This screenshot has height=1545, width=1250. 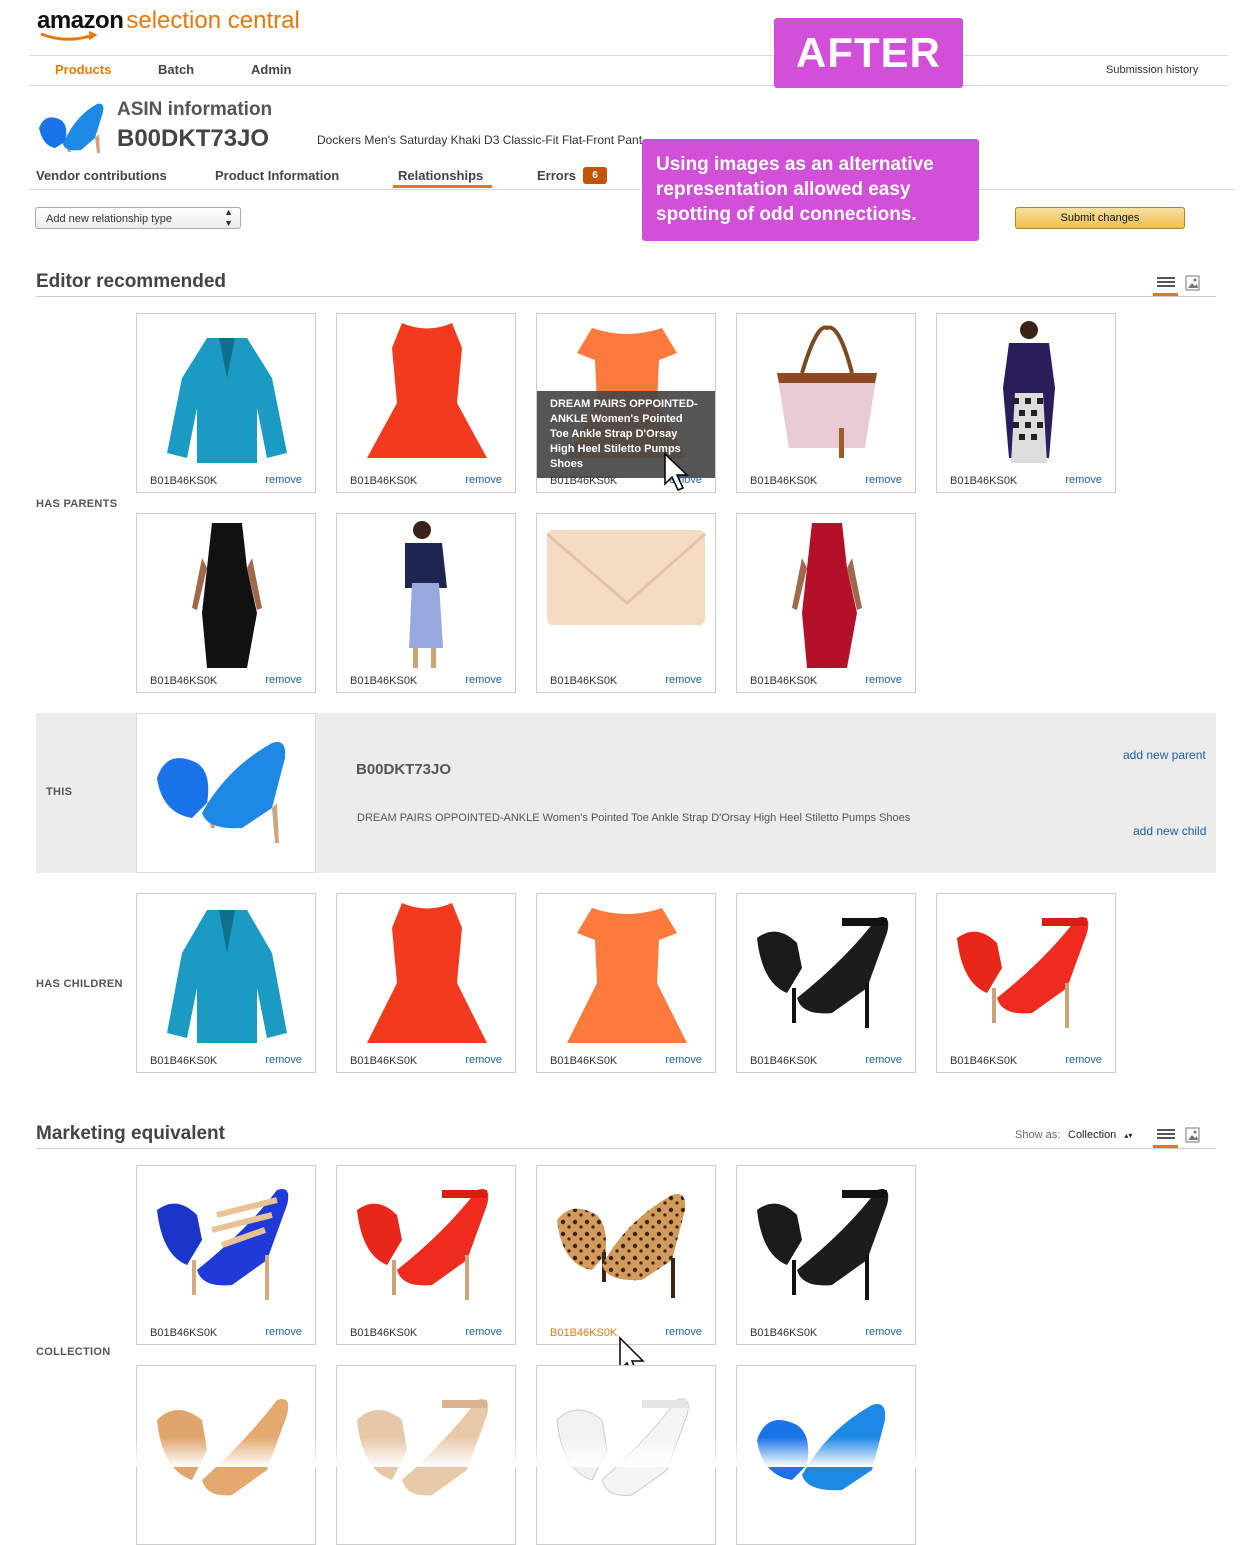 I want to click on row-label-this: THIS, so click(x=59, y=792).